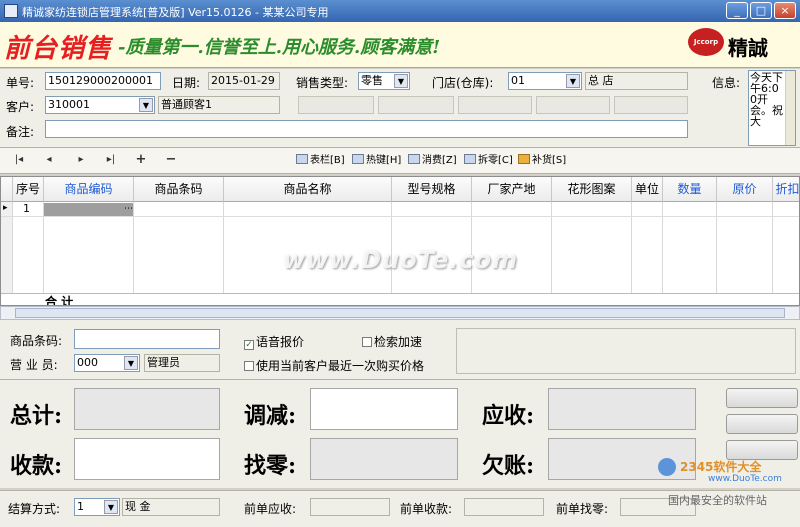 This screenshot has height=527, width=800. What do you see at coordinates (20, 132) in the screenshot?
I see `remark-label: 备注:` at bounding box center [20, 132].